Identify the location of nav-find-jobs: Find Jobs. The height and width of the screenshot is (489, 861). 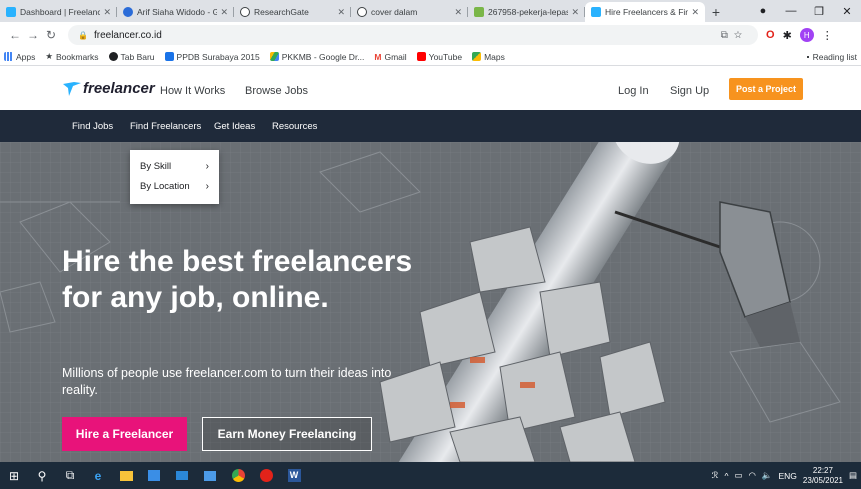
(92, 126).